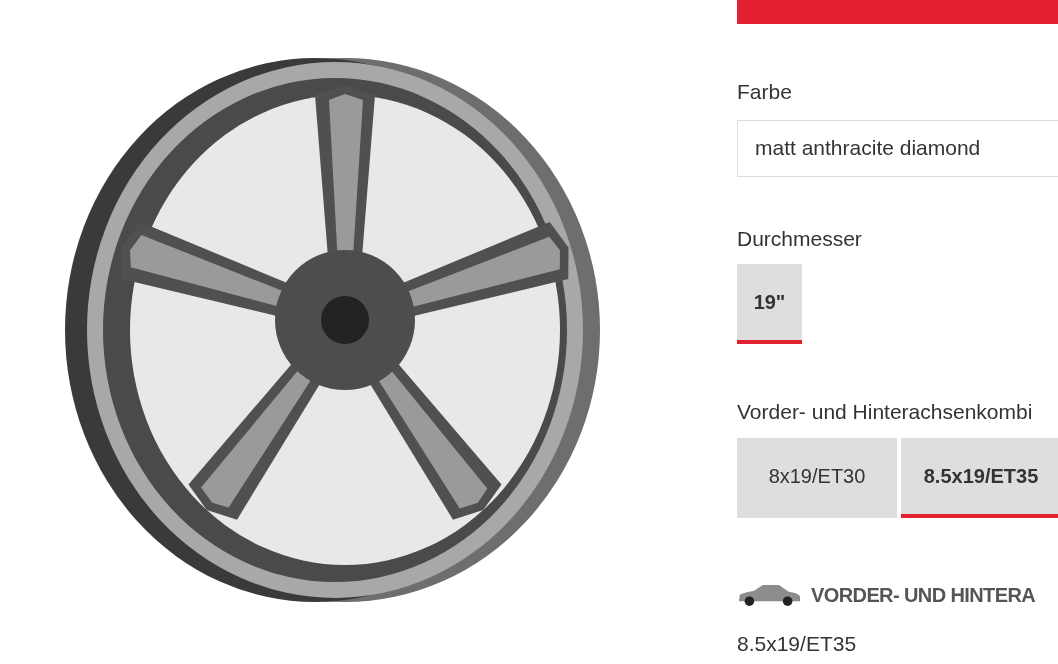  I want to click on option-button: 19", so click(769, 304).